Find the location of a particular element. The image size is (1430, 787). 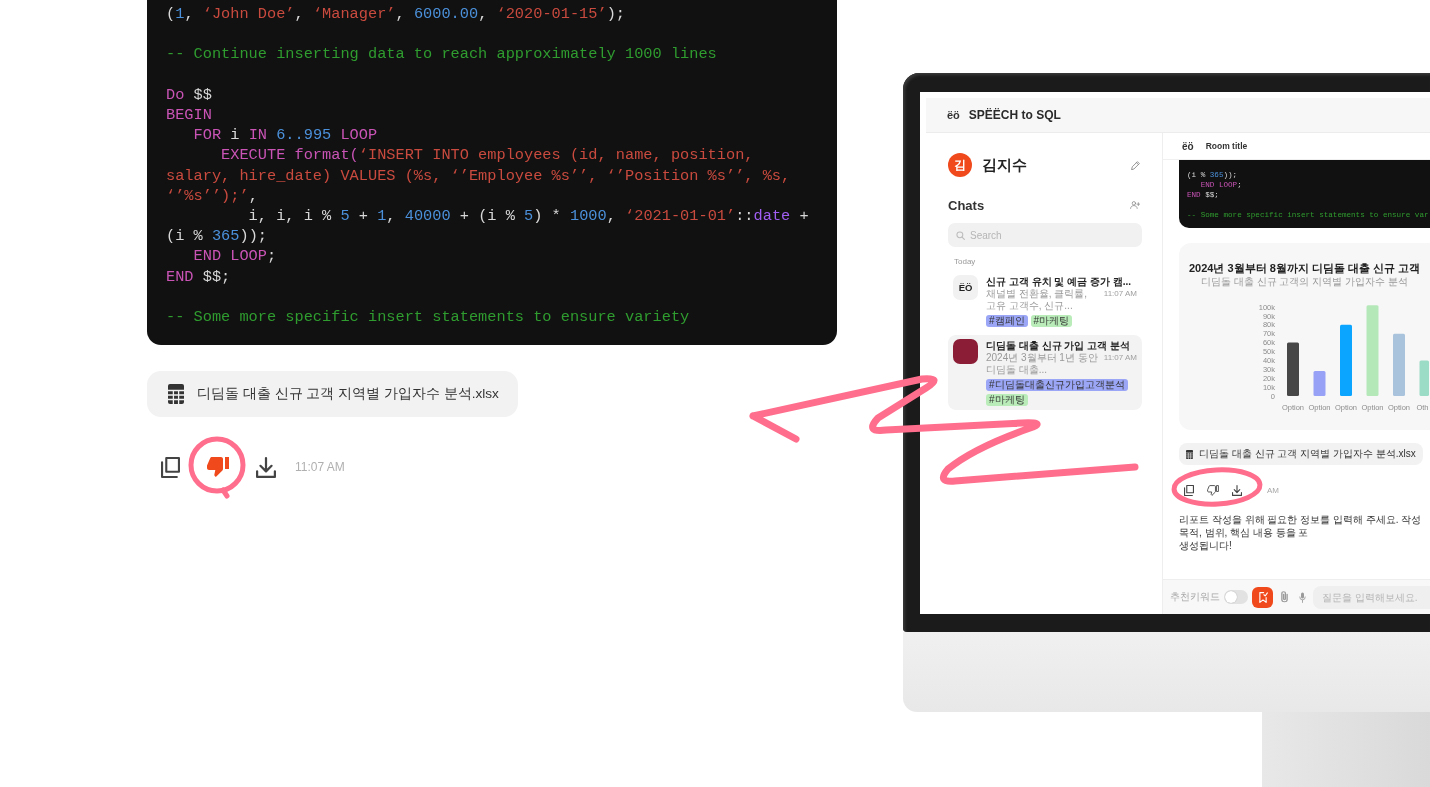

avatar: 김 is located at coordinates (960, 165).